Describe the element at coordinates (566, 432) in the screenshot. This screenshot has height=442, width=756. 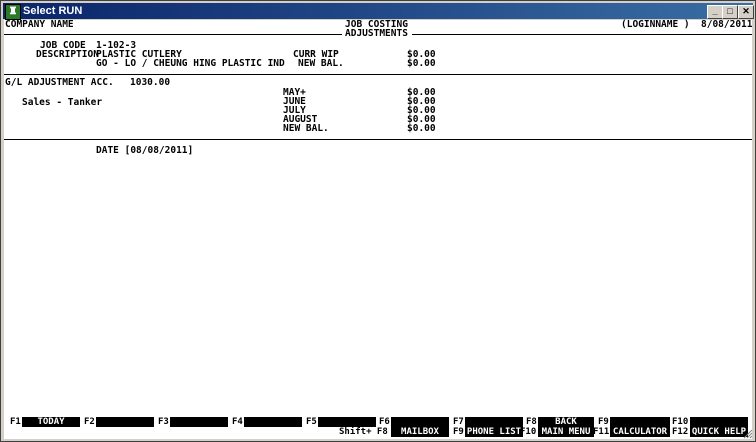
I see `main-menu-button: MAIN MENU` at that location.